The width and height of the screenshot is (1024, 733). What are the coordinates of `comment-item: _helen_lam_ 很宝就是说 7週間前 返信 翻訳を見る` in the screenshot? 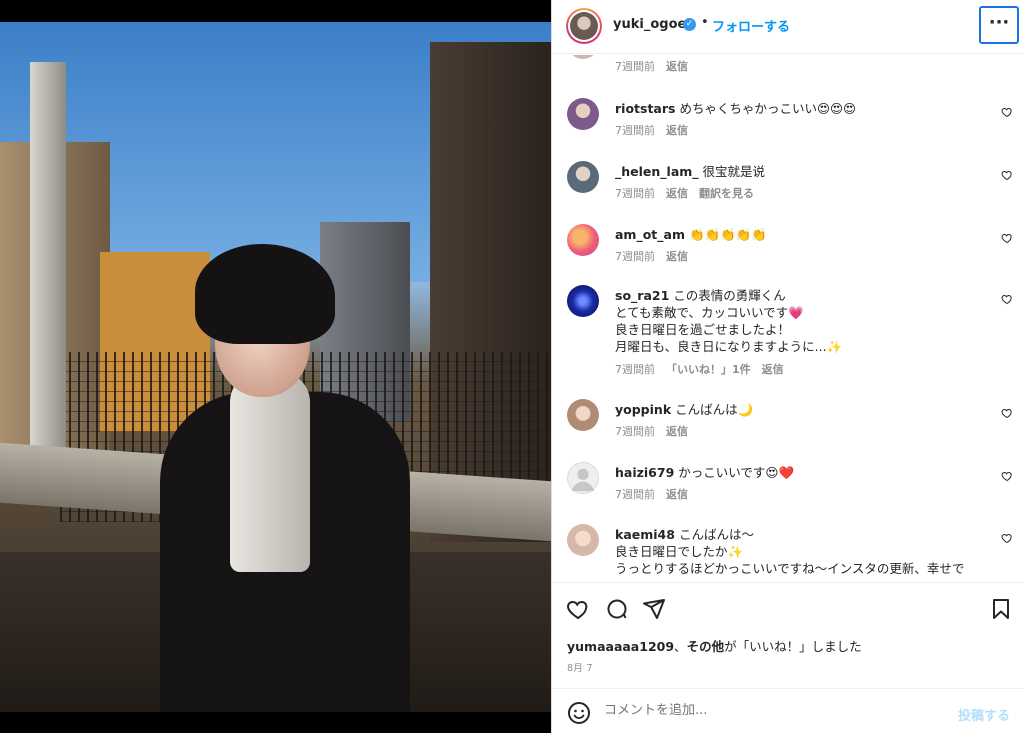 It's located at (788, 191).